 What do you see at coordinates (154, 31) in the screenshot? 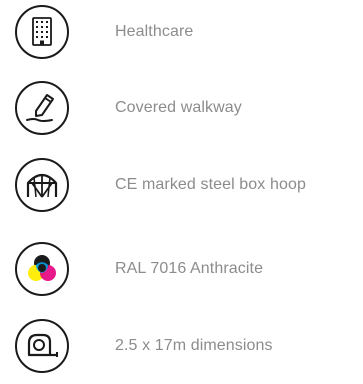
I see `feature-label: Healthcare` at bounding box center [154, 31].